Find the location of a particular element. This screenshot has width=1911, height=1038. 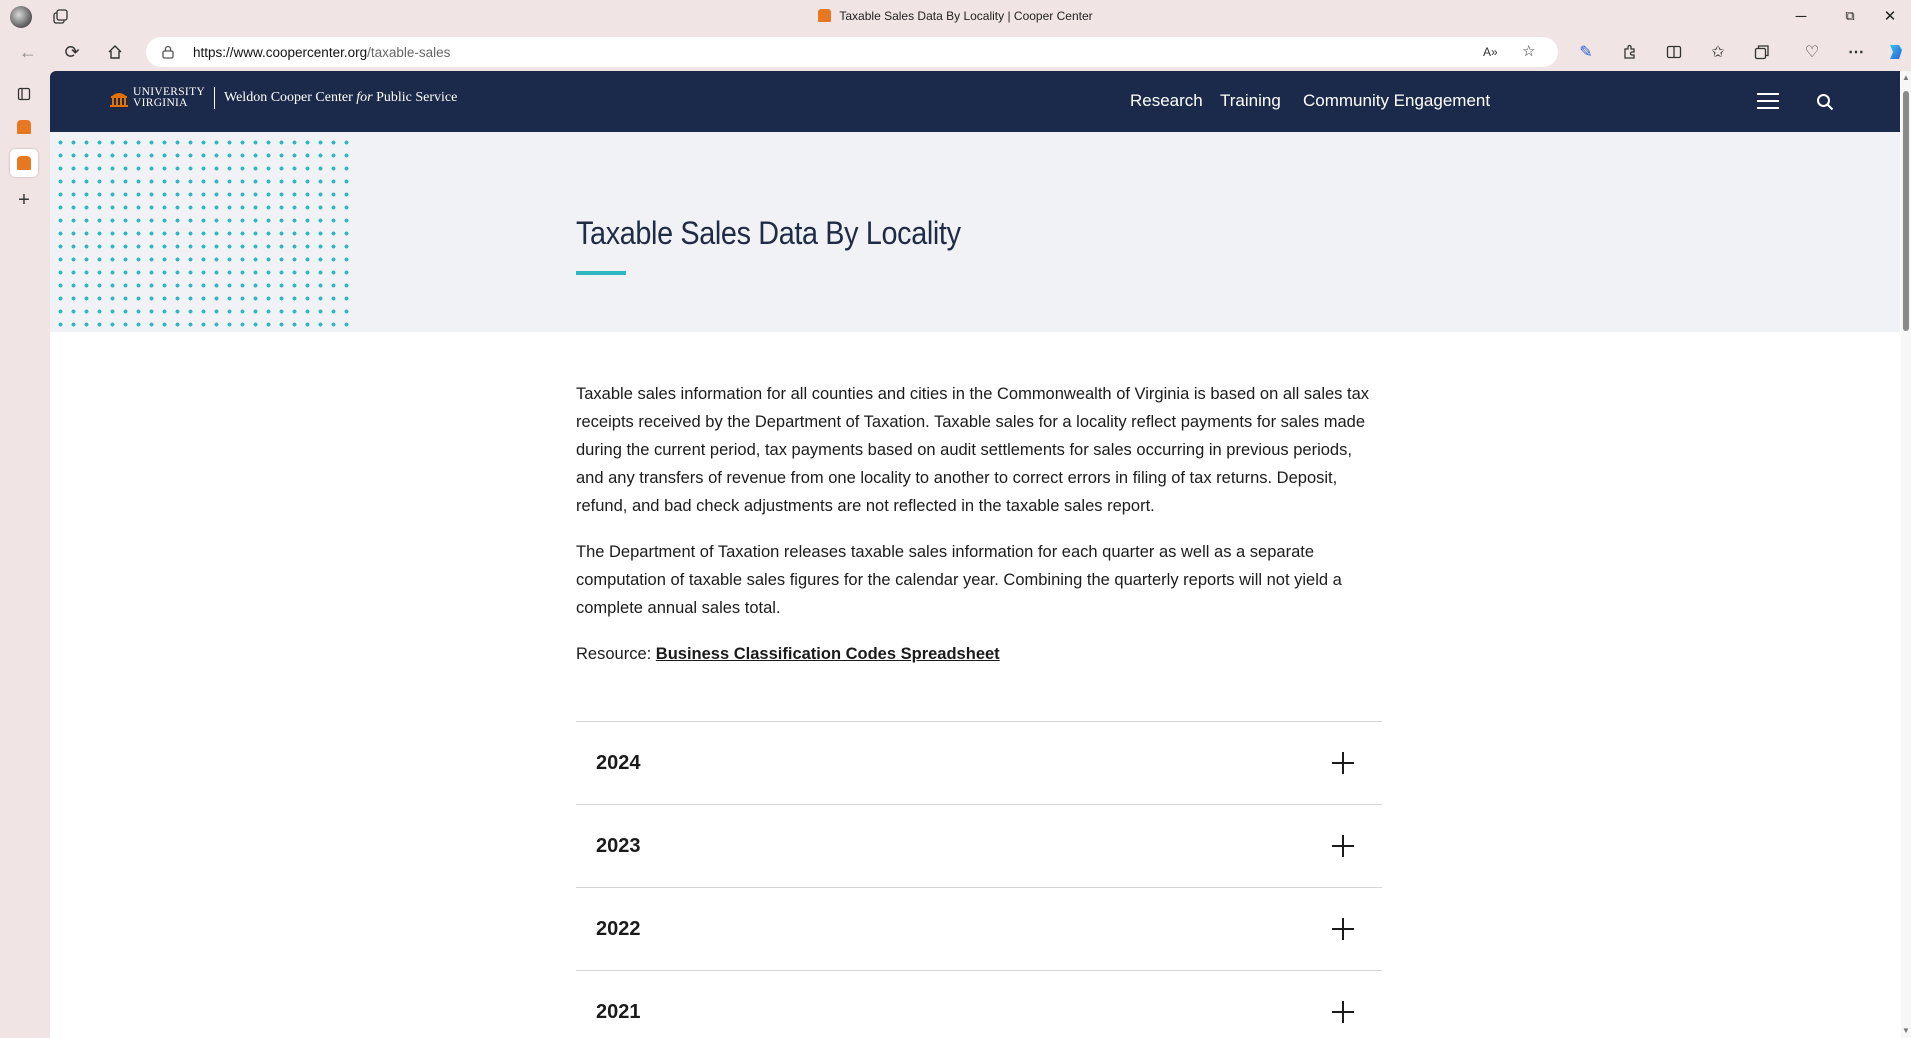

vertical-tab-cooper-active is located at coordinates (24, 163).